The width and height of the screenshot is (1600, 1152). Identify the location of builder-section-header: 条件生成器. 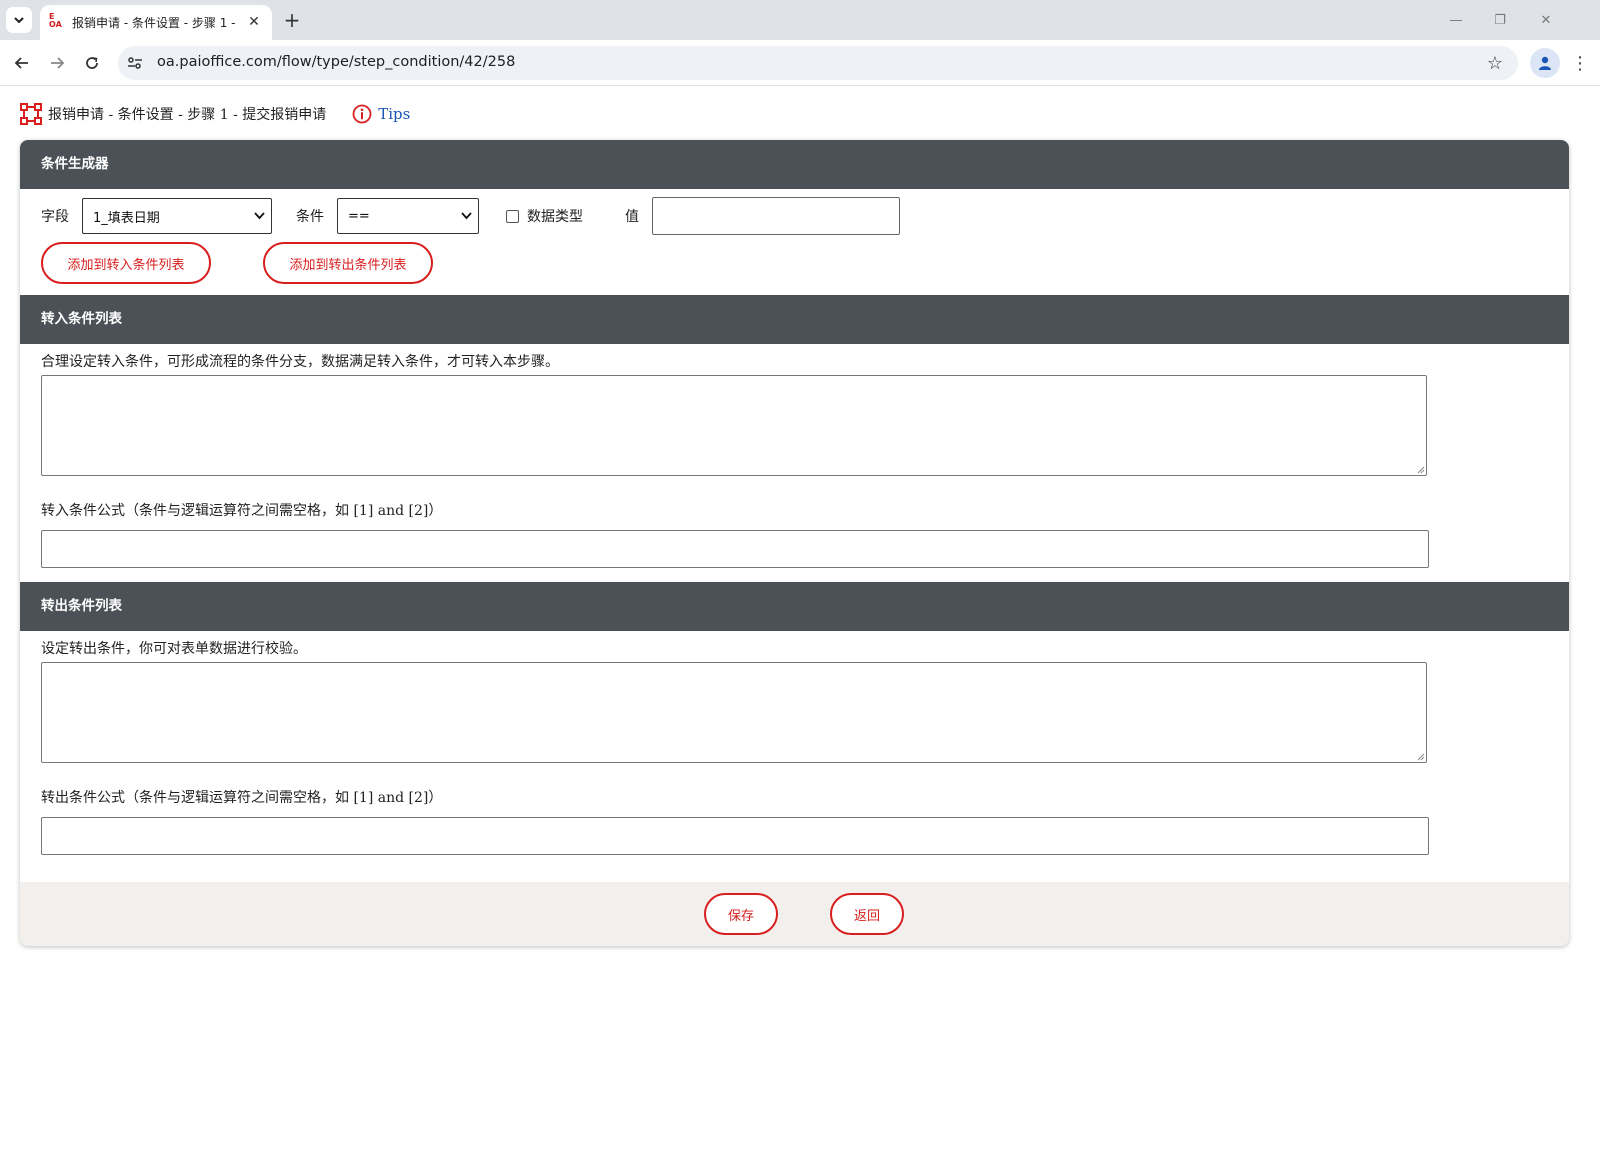
(794, 164).